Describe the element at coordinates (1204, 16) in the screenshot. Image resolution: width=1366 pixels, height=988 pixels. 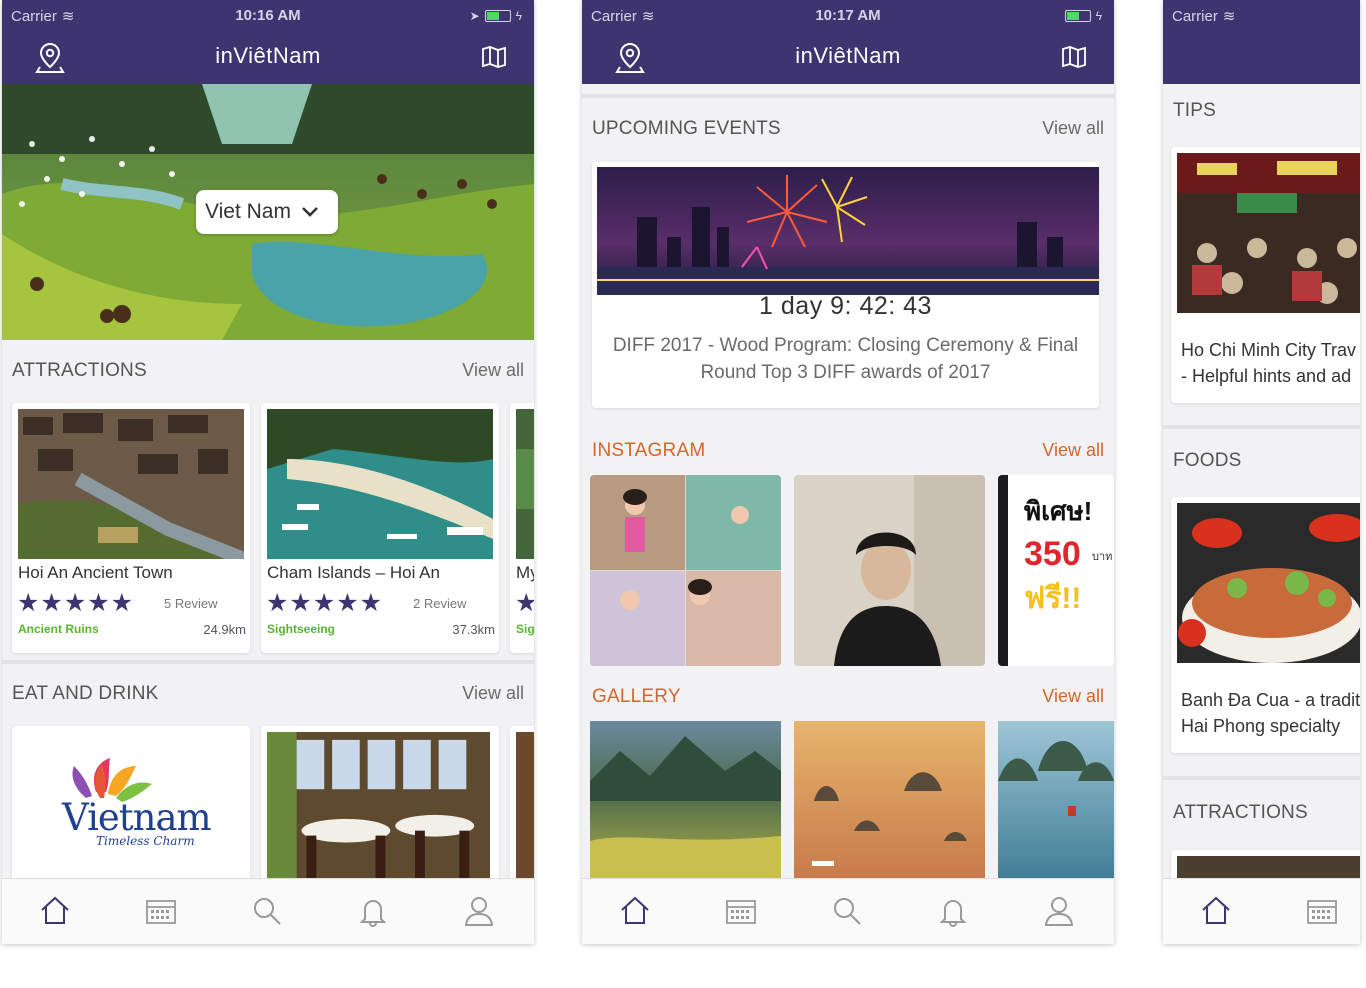
I see `carrier-label: Carrier ≋` at that location.